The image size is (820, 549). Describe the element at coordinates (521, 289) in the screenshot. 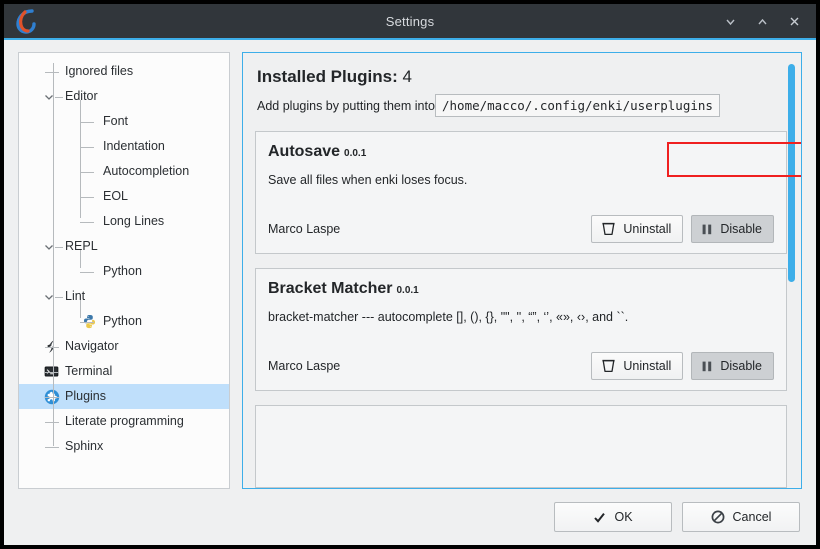

I see `plugin-card-header: Bracket Matcher 0.0.1` at that location.